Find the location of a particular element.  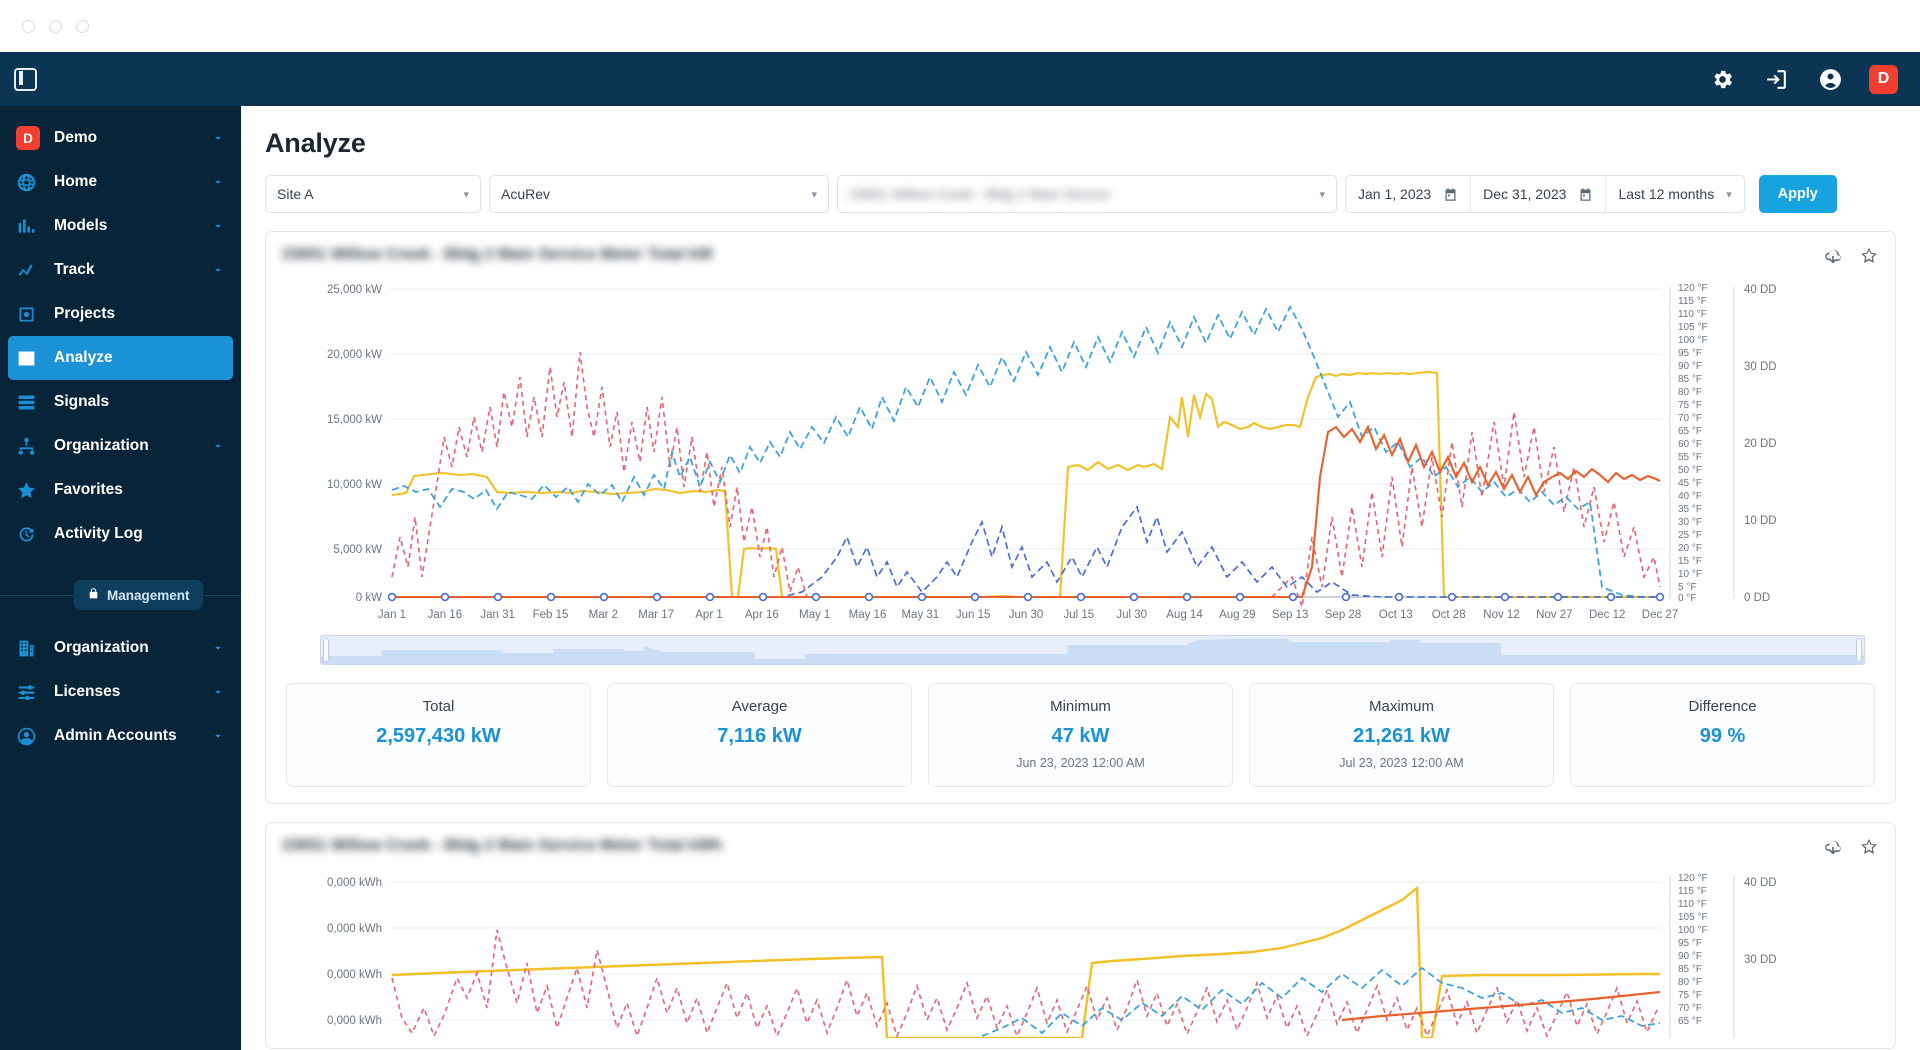

sidebar-item-licenses: Licenses is located at coordinates (120, 692).